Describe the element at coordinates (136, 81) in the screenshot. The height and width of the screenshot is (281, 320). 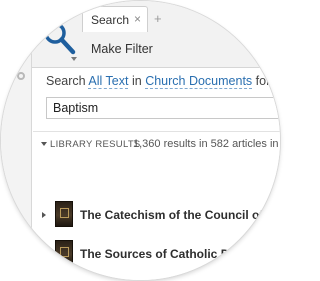
I see `search-in-word: in` at that location.